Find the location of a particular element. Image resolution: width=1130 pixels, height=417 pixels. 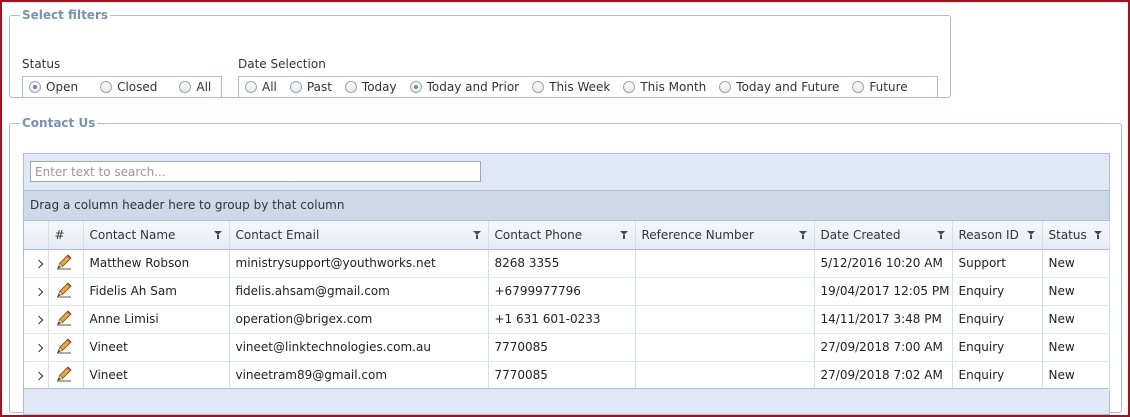

date-radio-past: Past is located at coordinates (310, 87).